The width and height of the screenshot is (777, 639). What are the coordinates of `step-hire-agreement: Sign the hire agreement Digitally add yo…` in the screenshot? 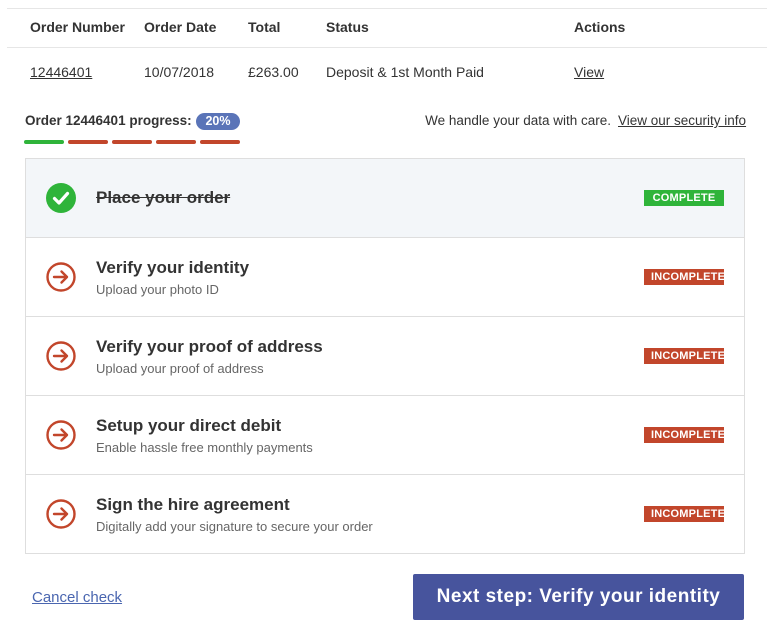 It's located at (385, 514).